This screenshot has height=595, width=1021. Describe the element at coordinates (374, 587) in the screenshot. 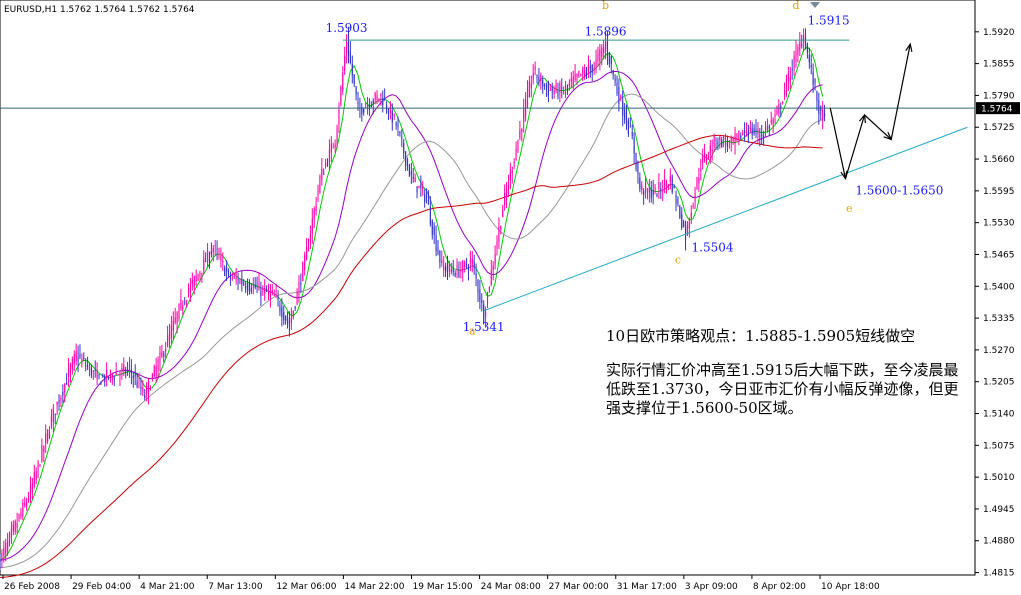

I see `x-tick-label: 14 Mar 22:00` at that location.